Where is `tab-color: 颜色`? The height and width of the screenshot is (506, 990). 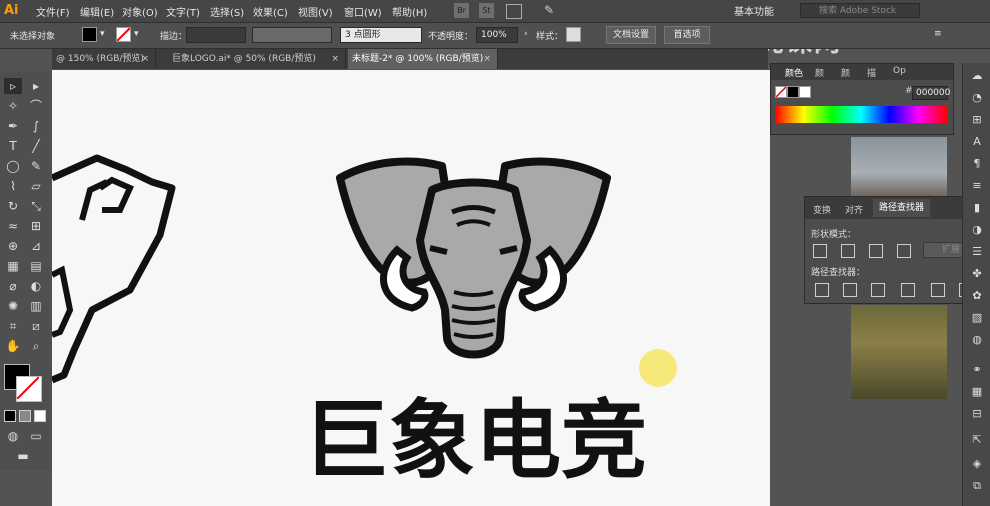
tab-color: 颜色 is located at coordinates (794, 72).